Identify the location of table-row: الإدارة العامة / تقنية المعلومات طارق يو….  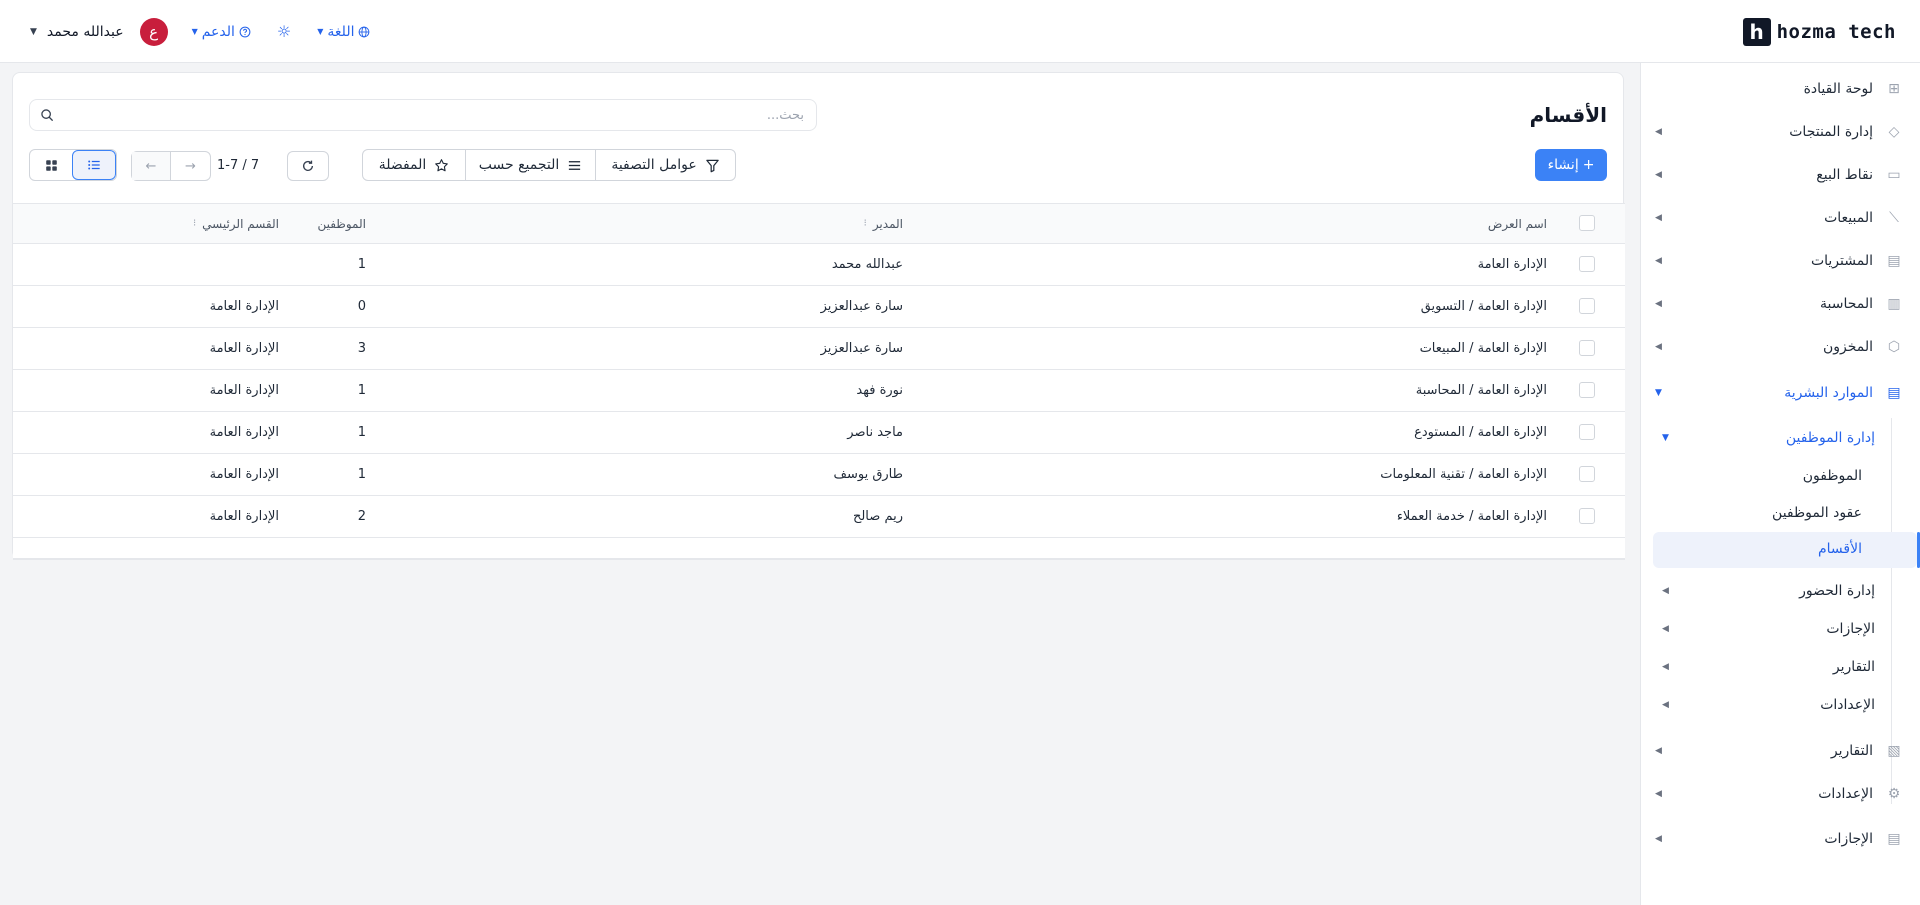
(819, 475).